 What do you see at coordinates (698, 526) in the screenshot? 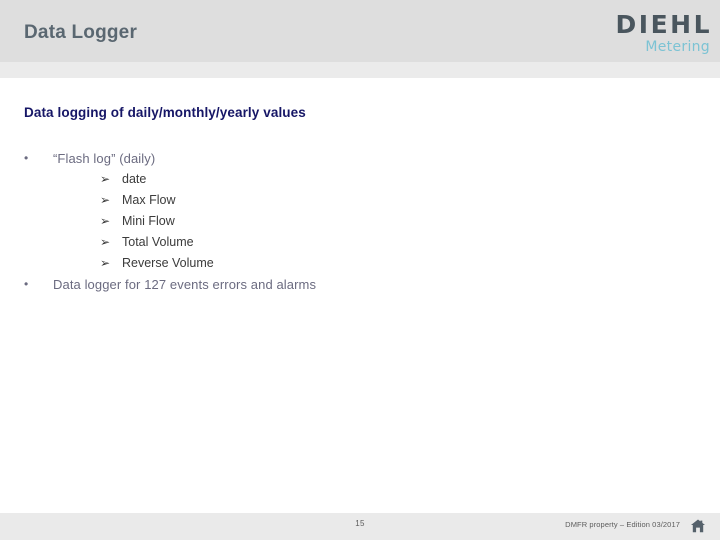
I see `home-icon` at bounding box center [698, 526].